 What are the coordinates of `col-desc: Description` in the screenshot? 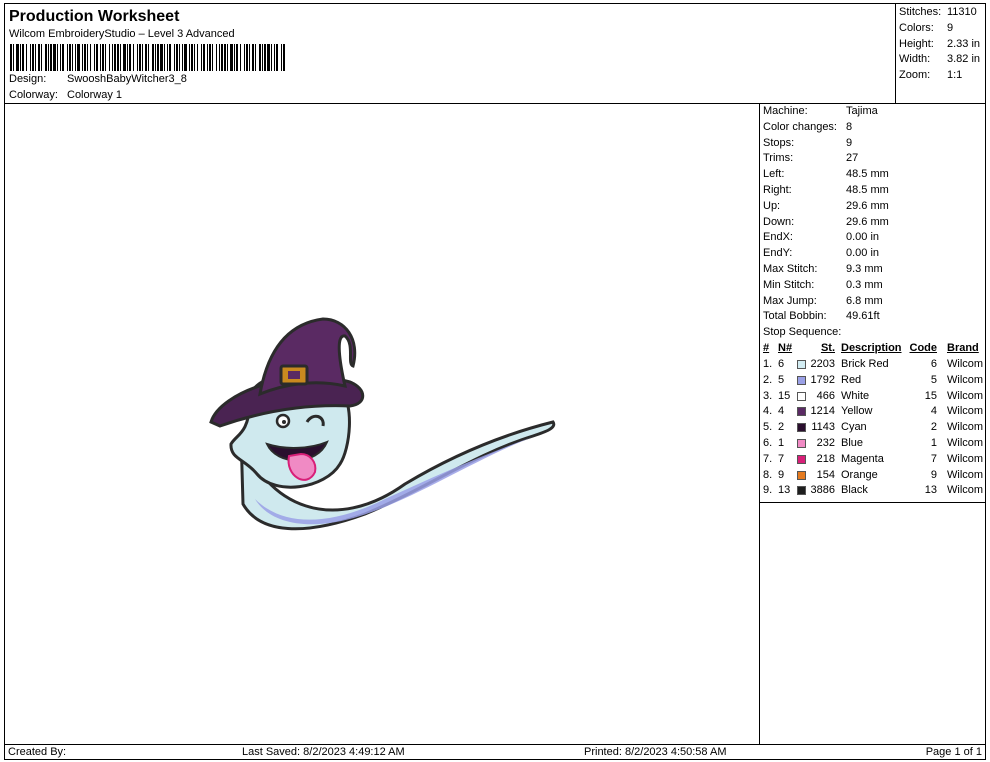 It's located at (871, 348).